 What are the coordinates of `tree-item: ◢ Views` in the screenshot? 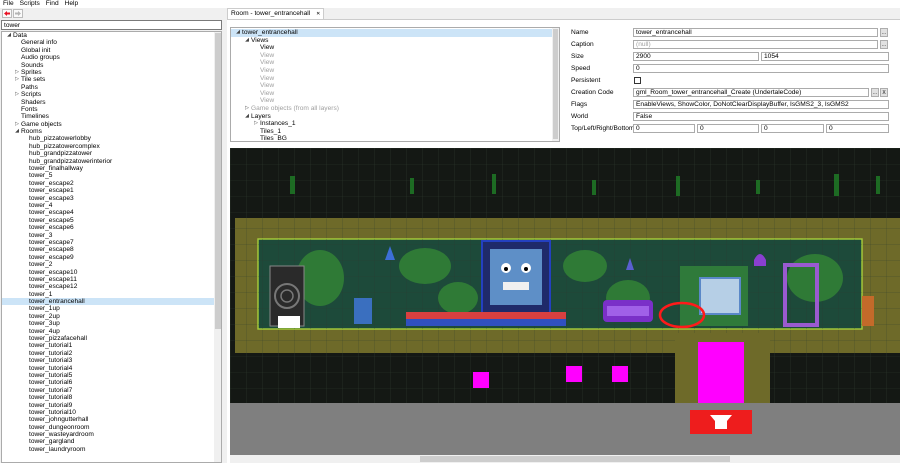 It's located at (395, 41).